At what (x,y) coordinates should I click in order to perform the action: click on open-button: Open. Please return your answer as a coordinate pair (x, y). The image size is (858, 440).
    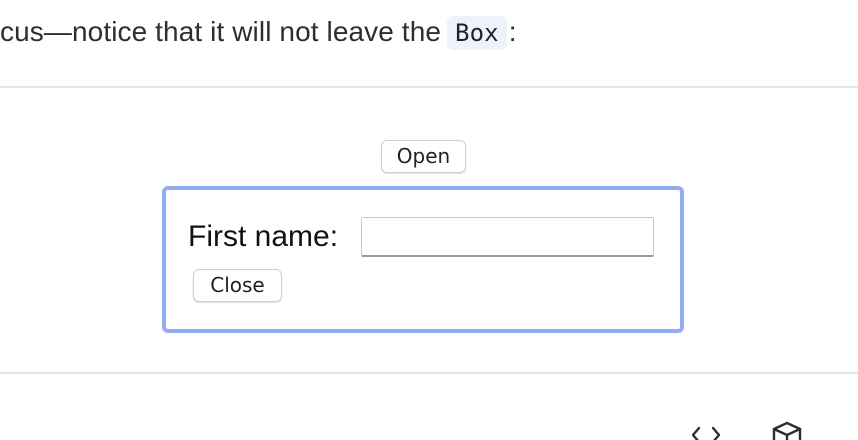
    Looking at the image, I should click on (423, 156).